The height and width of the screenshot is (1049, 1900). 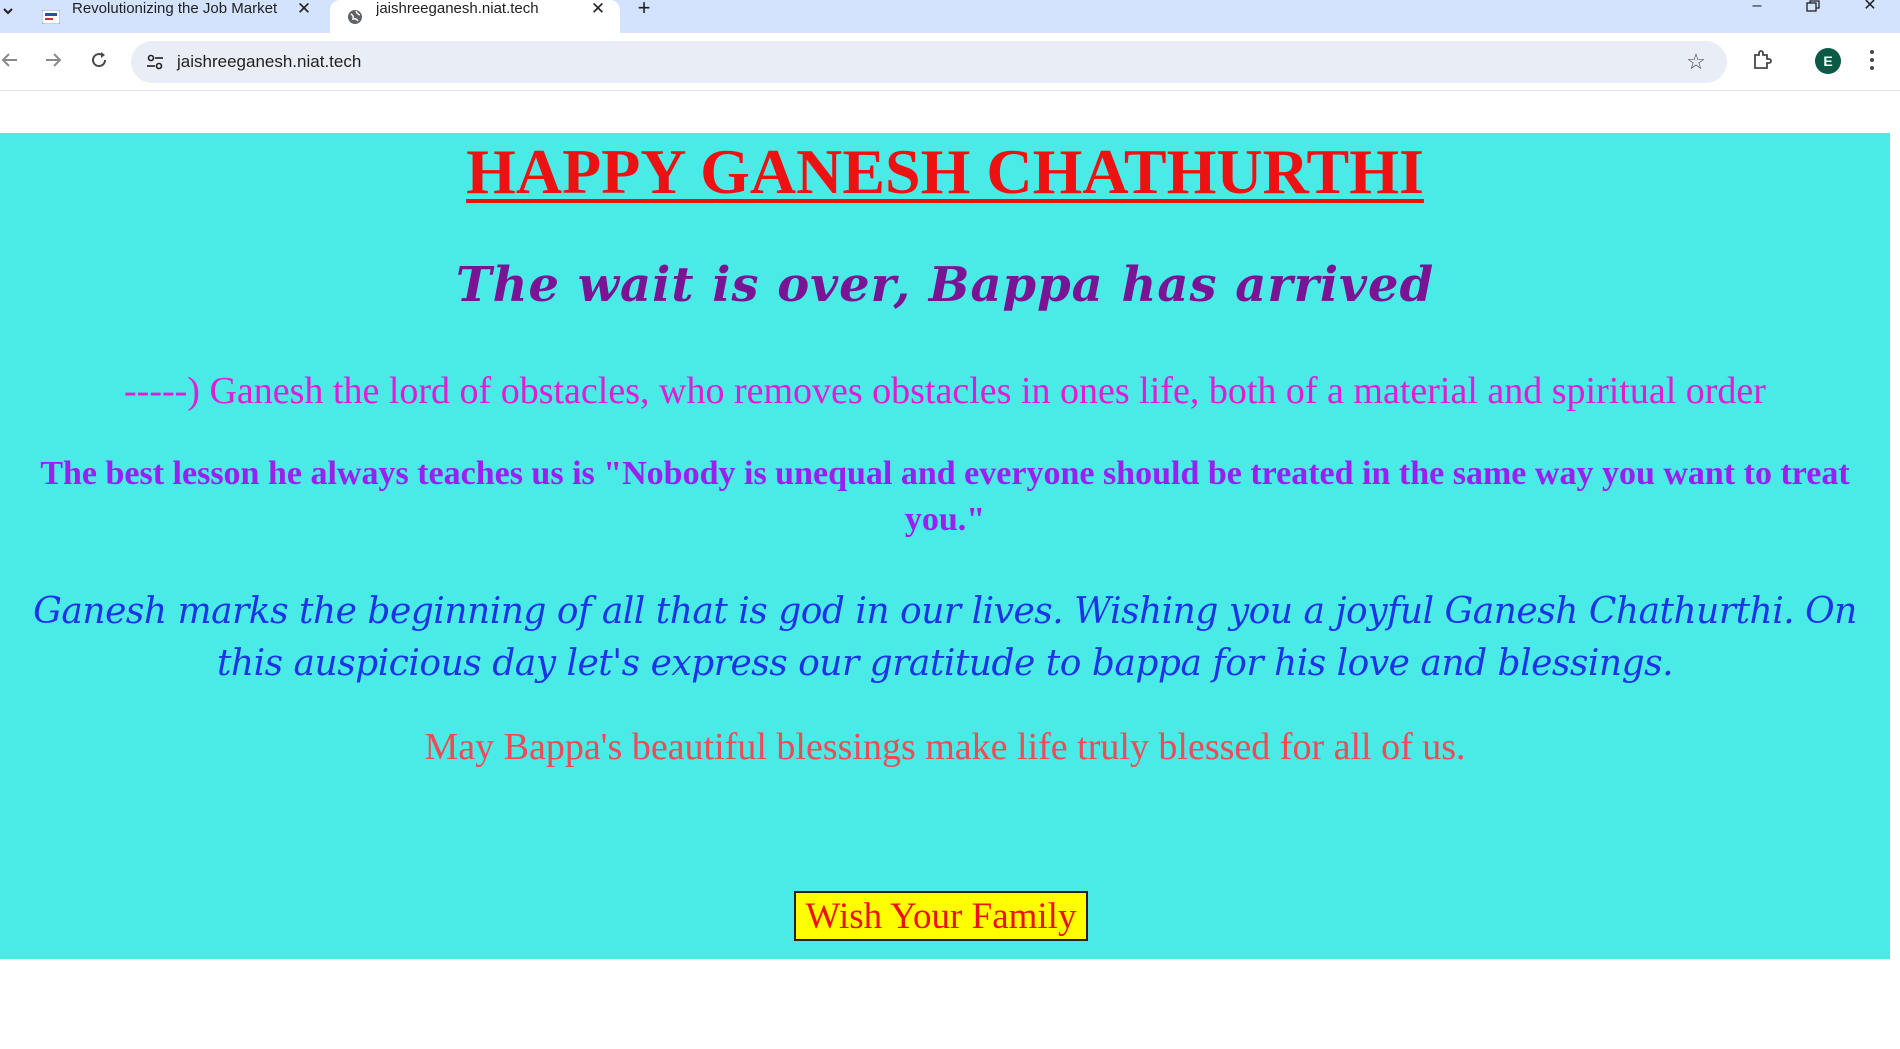 What do you see at coordinates (1828, 61) in the screenshot?
I see `profile-avatar: E` at bounding box center [1828, 61].